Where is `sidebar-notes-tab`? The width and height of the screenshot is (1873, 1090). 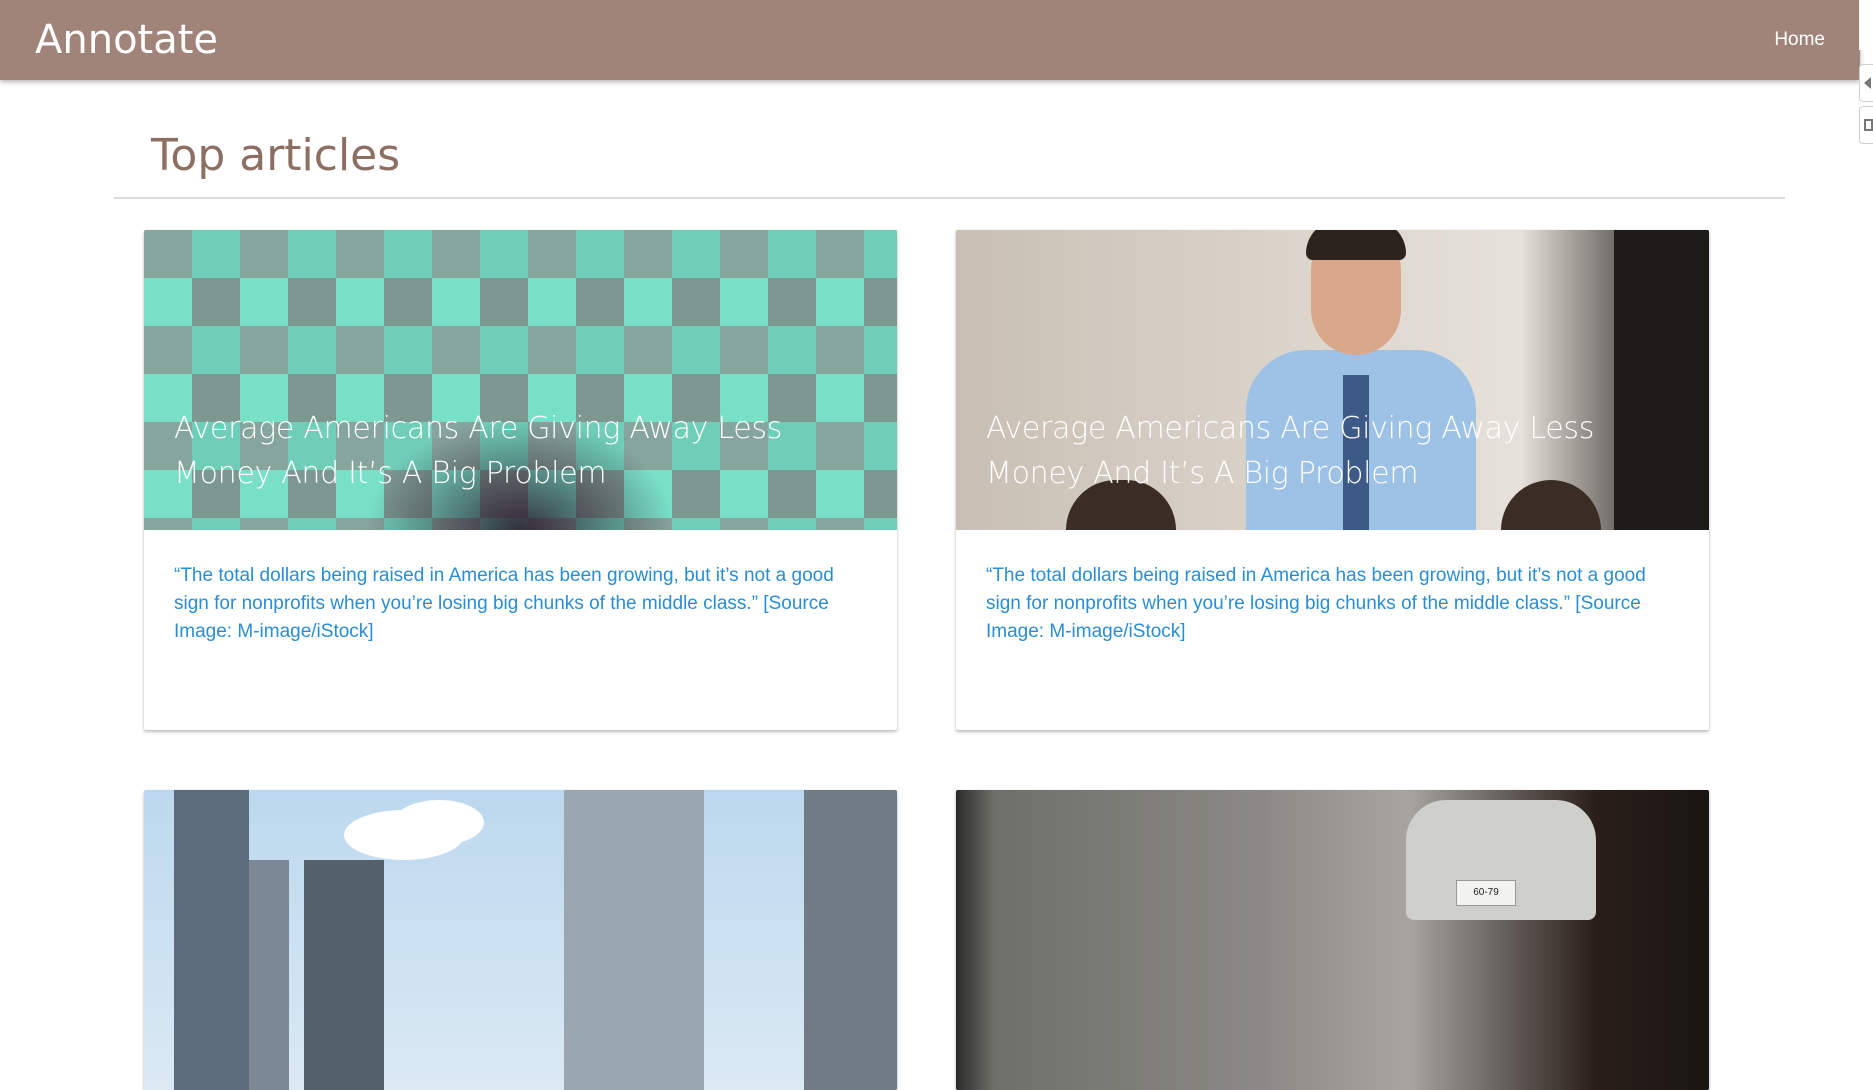 sidebar-notes-tab is located at coordinates (1866, 125).